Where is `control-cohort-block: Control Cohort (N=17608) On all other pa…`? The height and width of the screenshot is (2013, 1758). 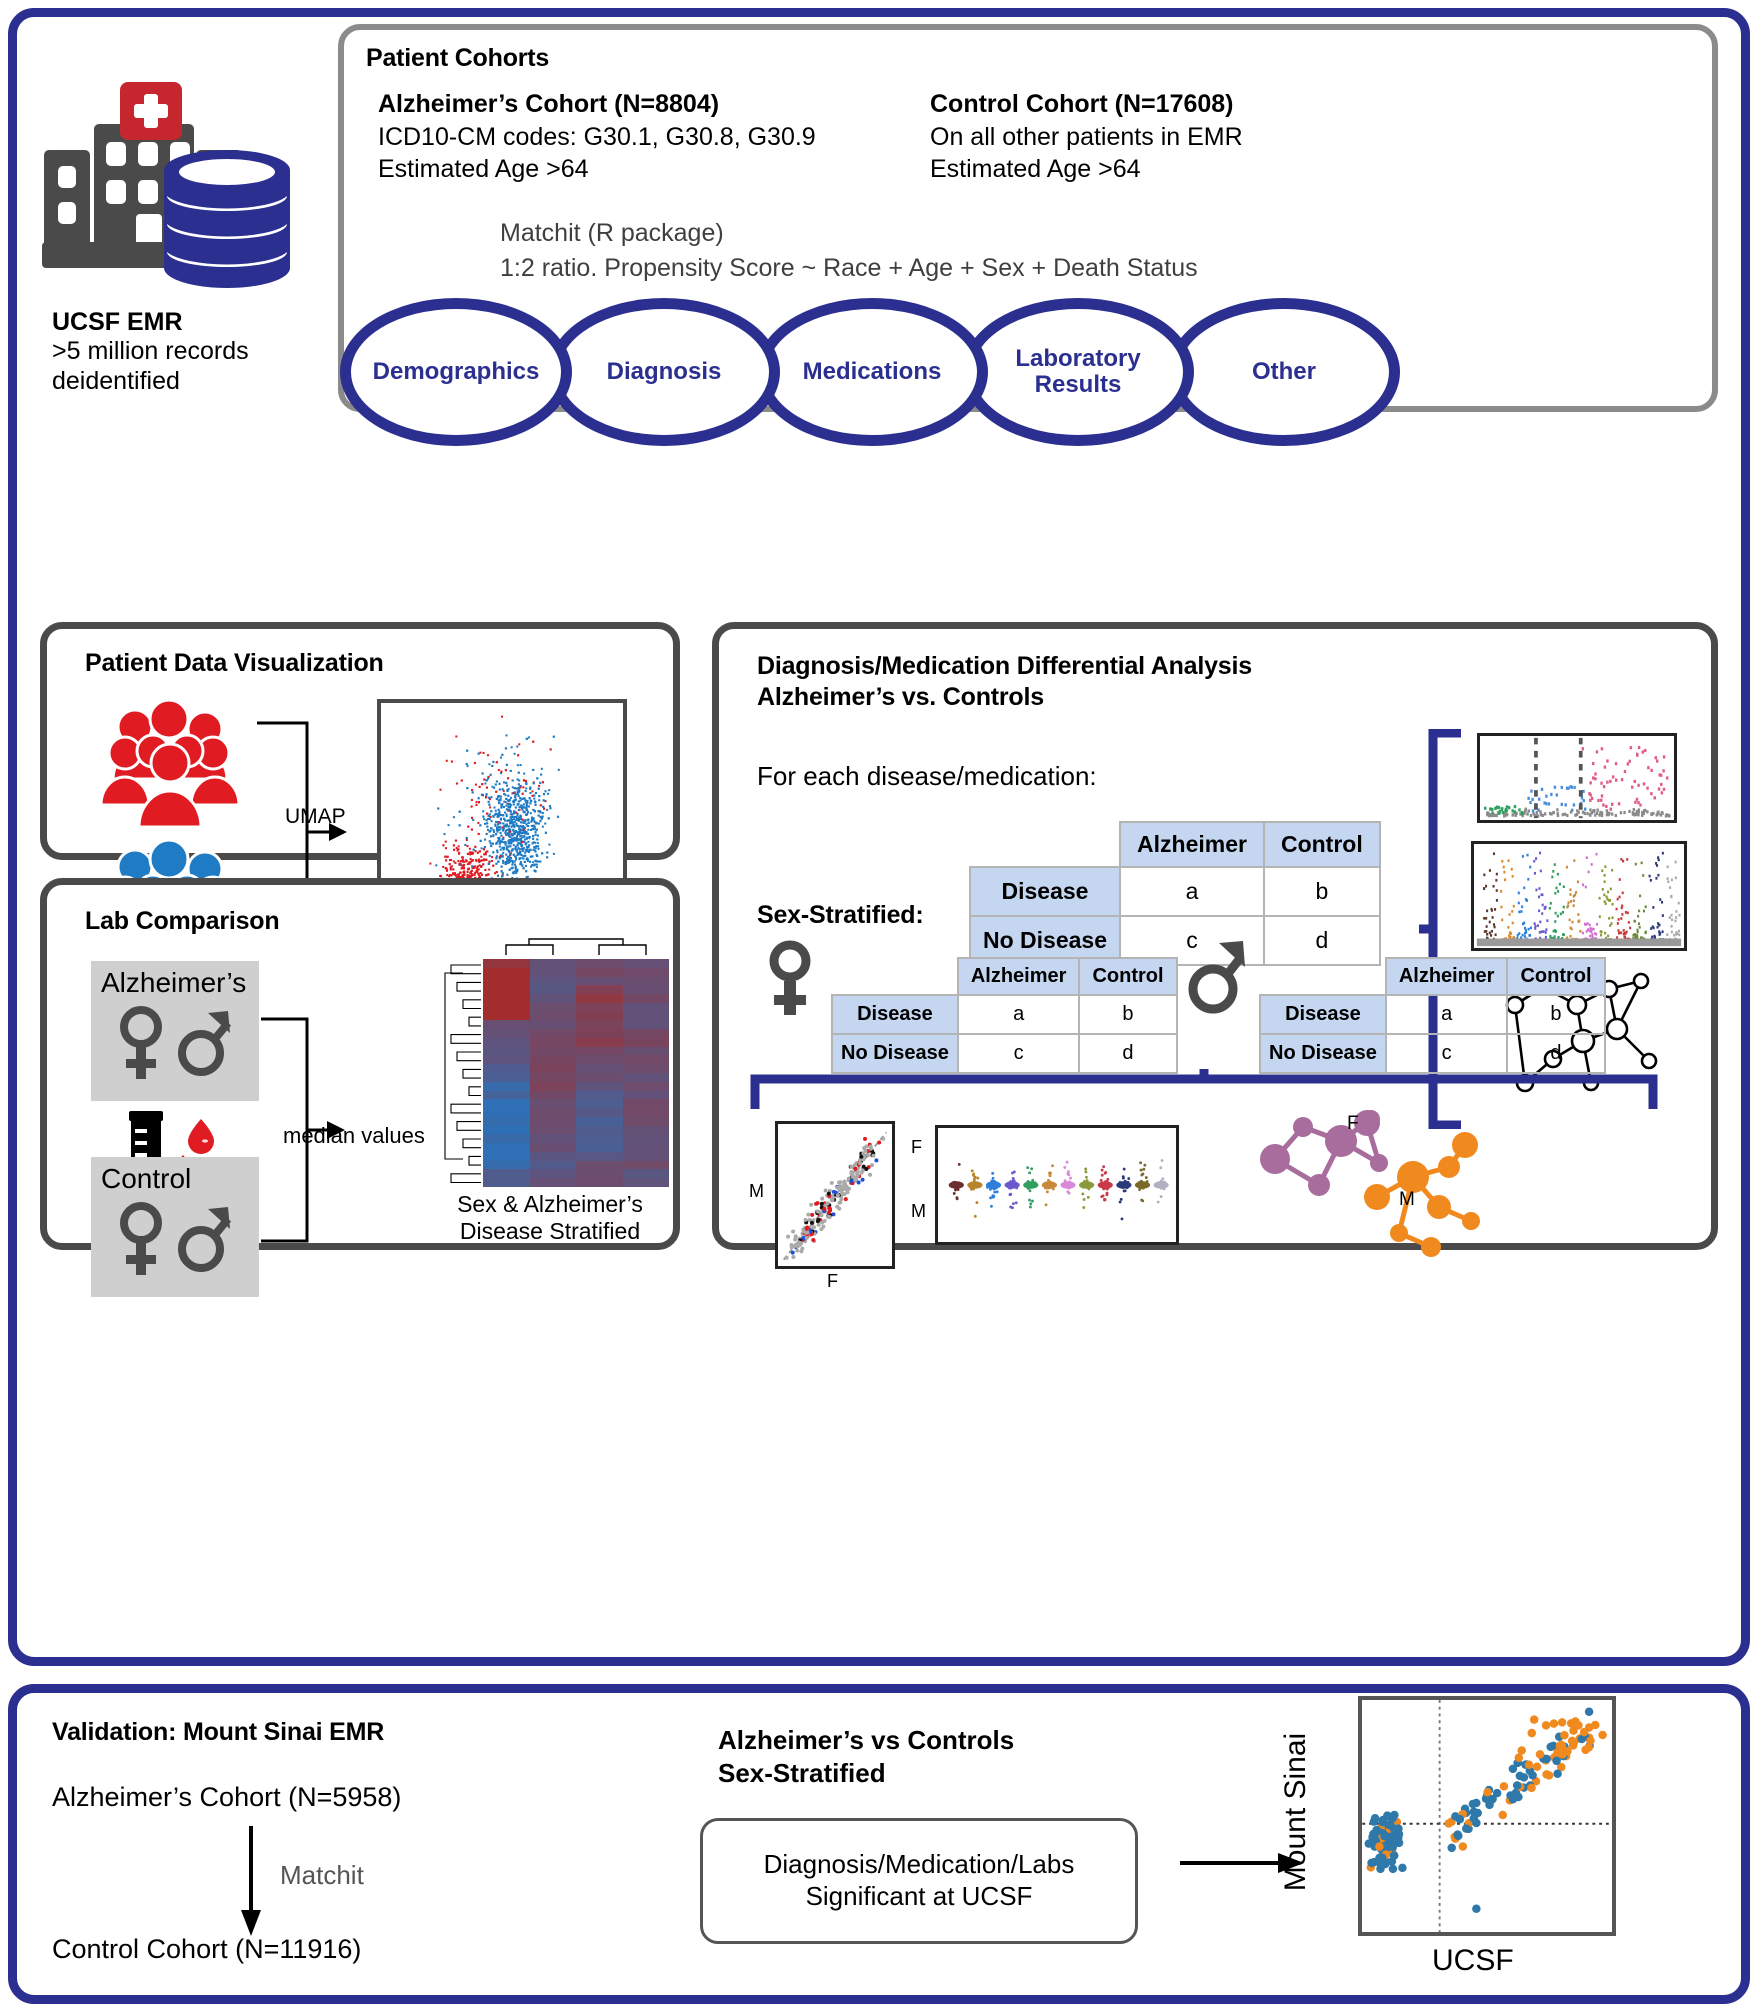 control-cohort-block: Control Cohort (N=17608) On all other pa… is located at coordinates (1170, 137).